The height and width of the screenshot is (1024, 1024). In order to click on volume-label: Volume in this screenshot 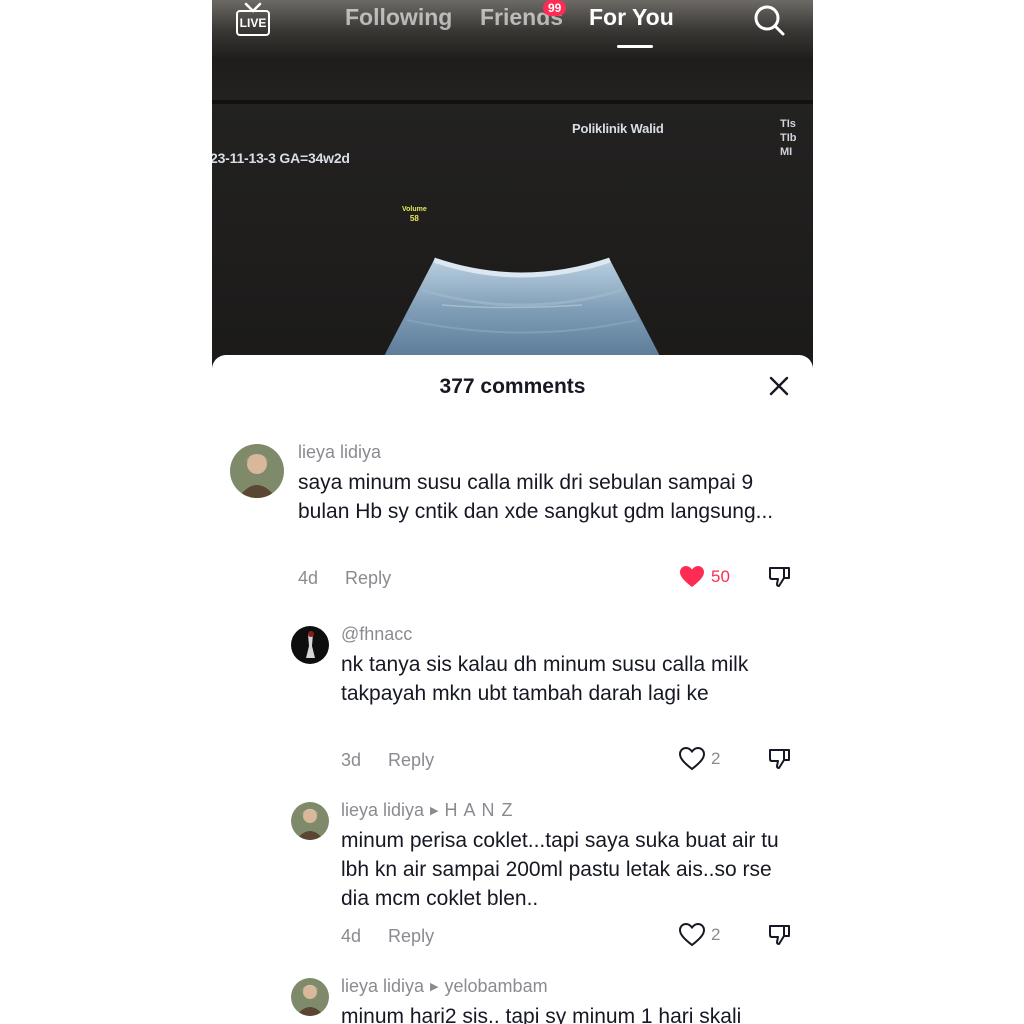, I will do `click(414, 209)`.